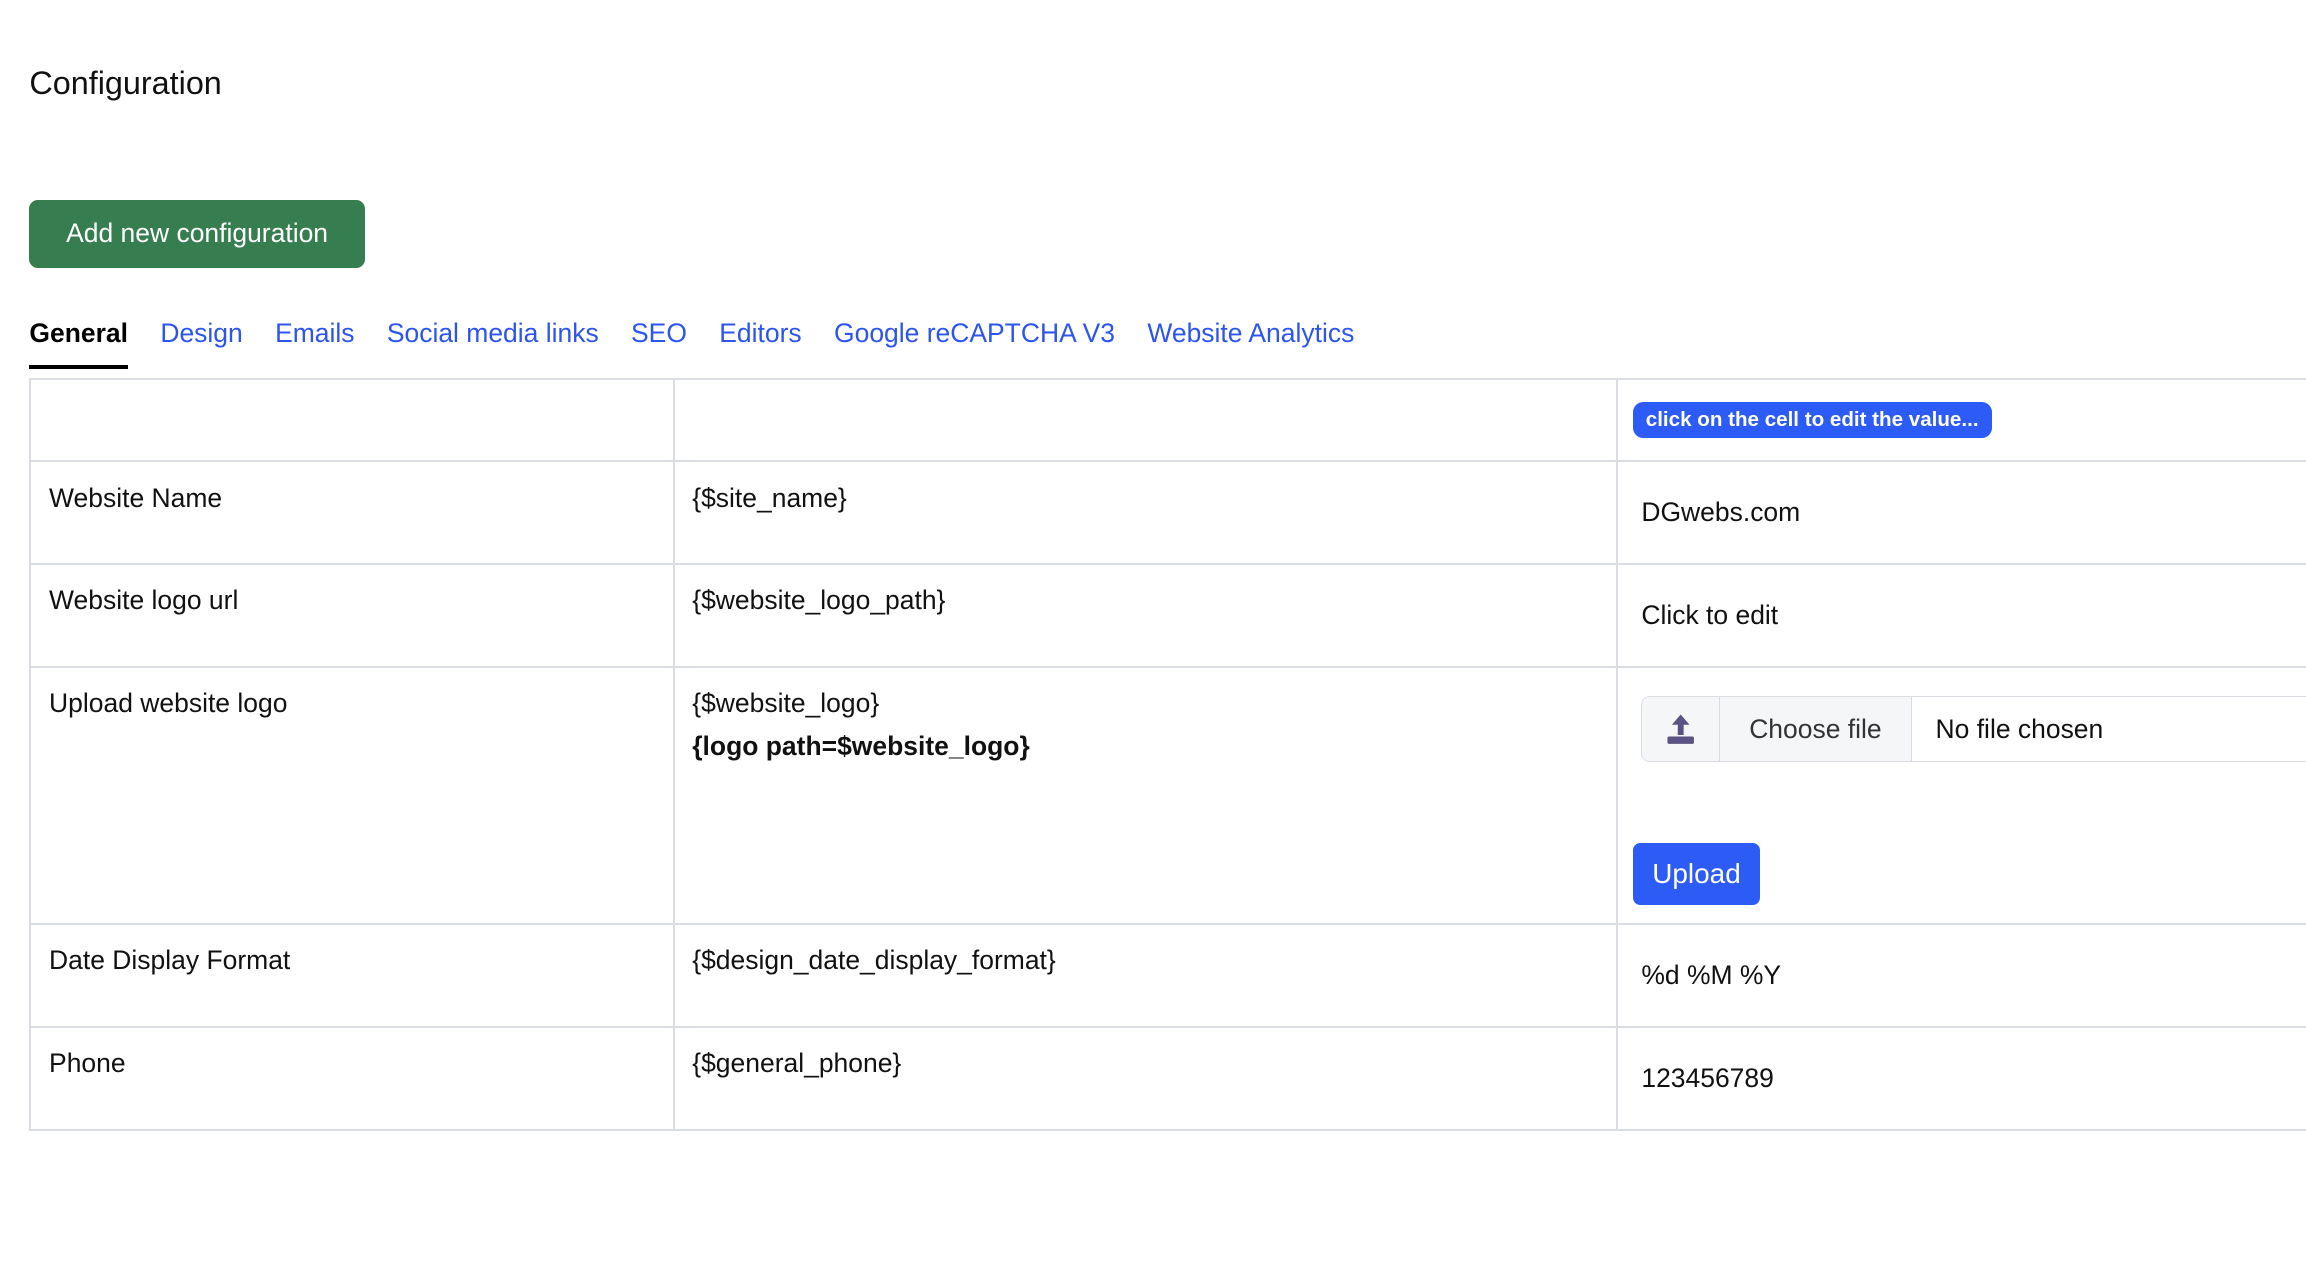 This screenshot has width=2306, height=1277. Describe the element at coordinates (197, 234) in the screenshot. I see `add-configuration-button: Add new configuration` at that location.